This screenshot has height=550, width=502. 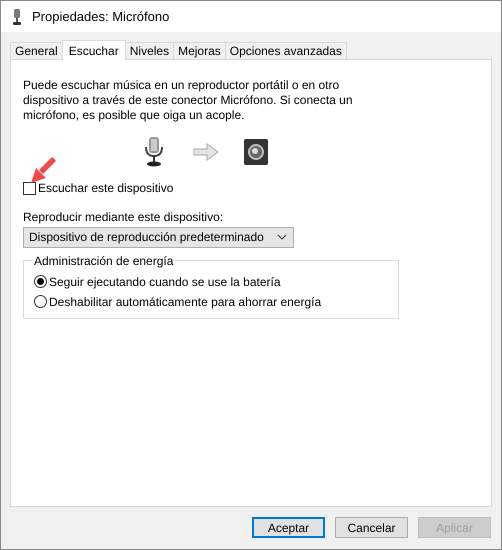 What do you see at coordinates (36, 50) in the screenshot?
I see `tab: General` at bounding box center [36, 50].